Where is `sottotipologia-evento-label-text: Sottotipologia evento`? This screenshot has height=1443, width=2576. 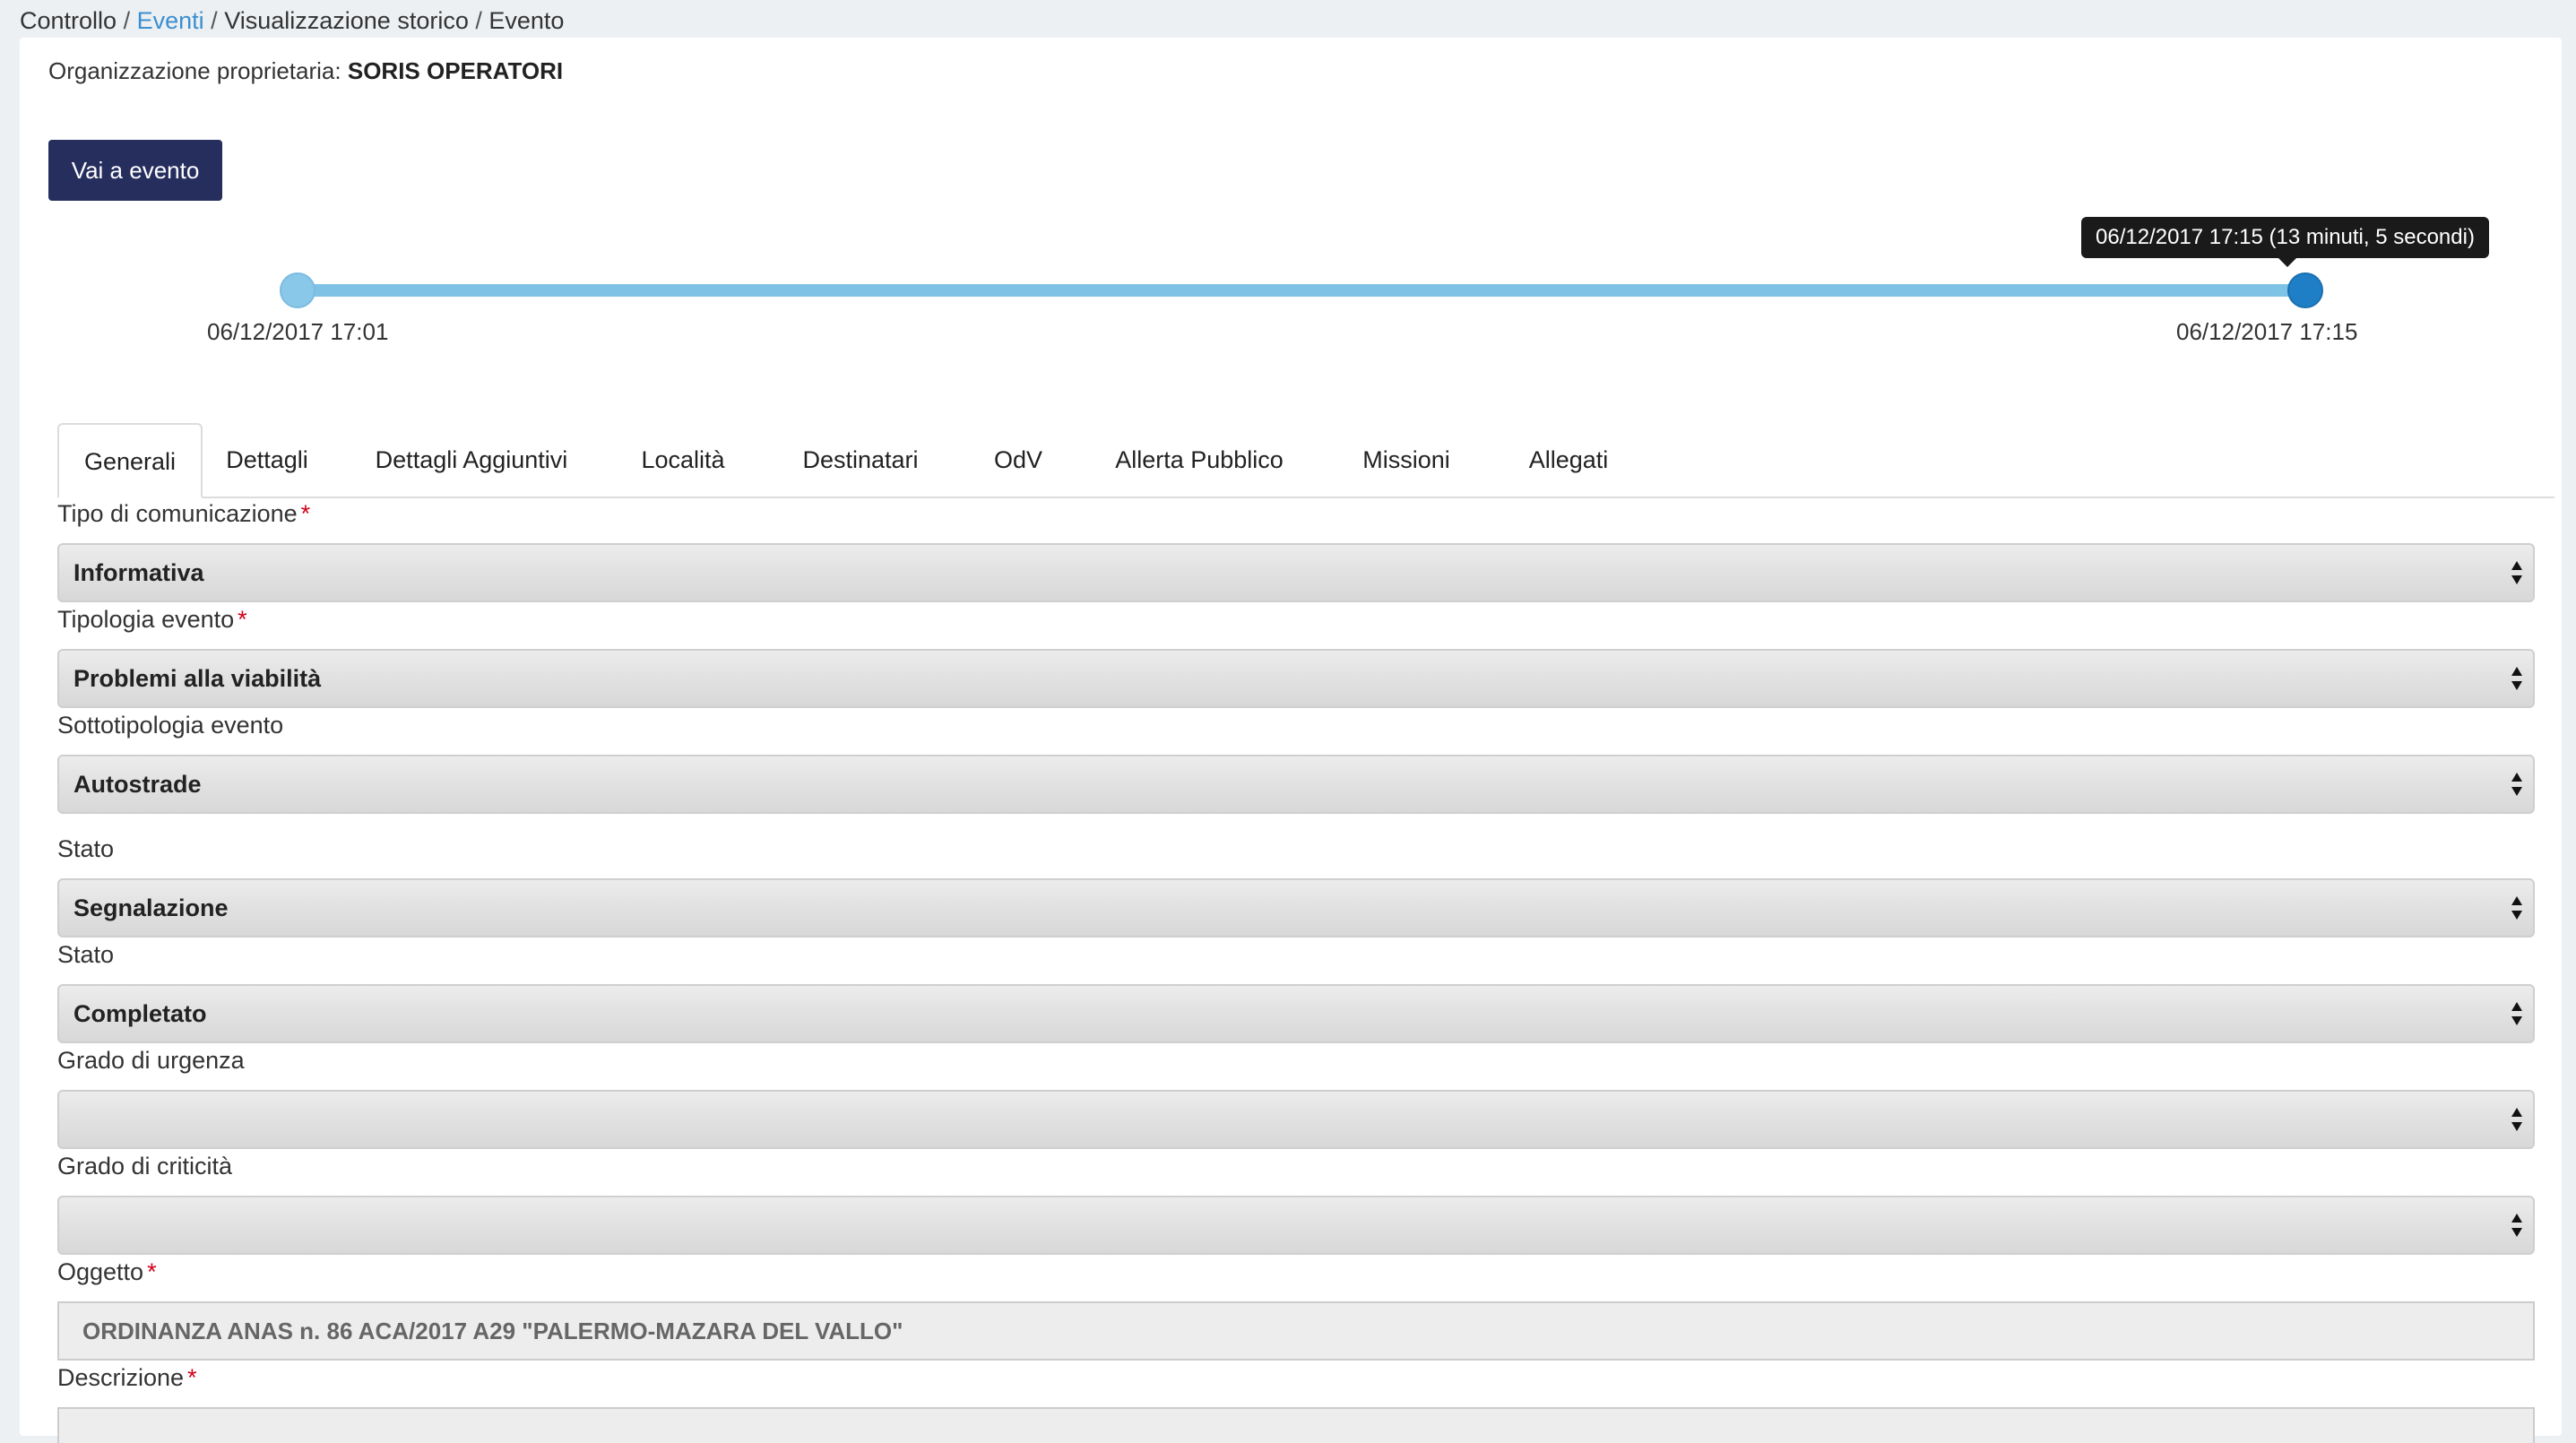
sottotipologia-evento-label-text: Sottotipologia evento is located at coordinates (170, 725).